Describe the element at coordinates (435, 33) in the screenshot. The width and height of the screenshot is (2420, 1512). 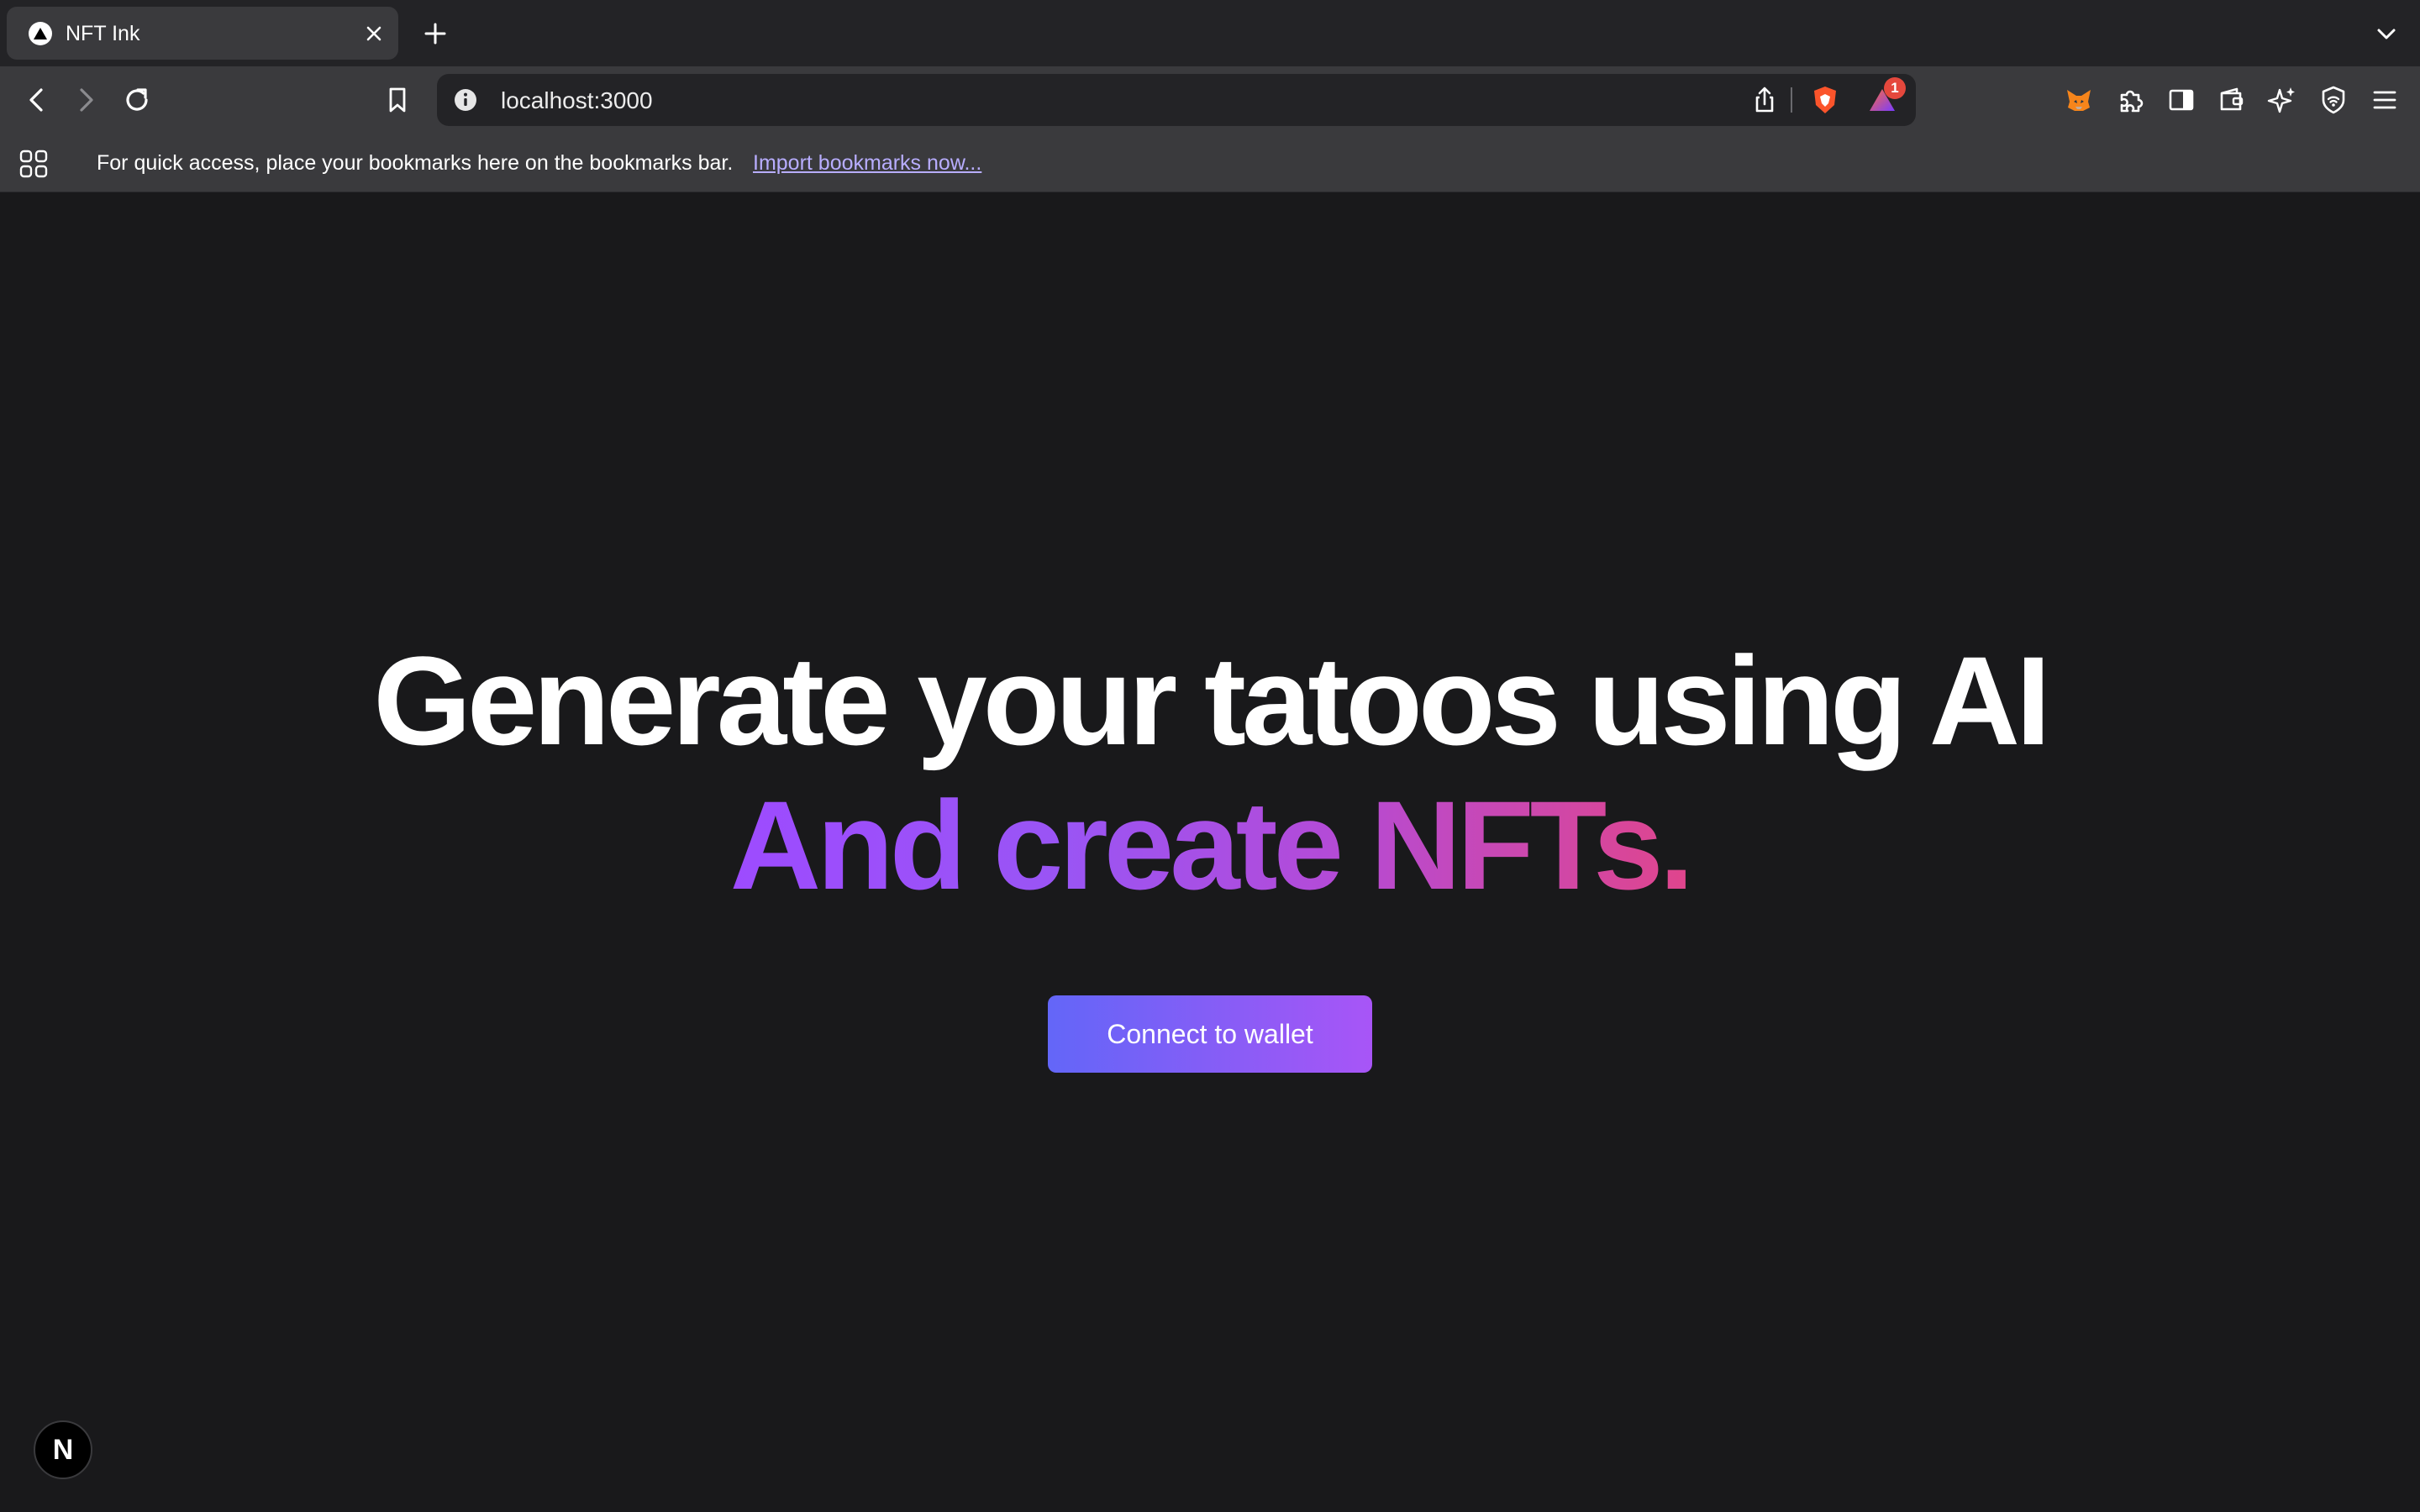
I see `new-tab-plus-icon` at that location.